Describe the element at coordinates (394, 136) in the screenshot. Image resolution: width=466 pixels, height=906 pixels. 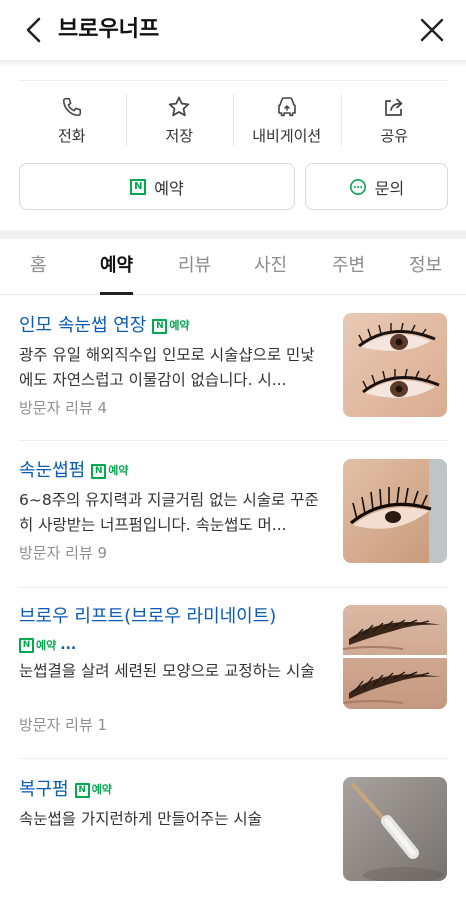
I see `share-label: 공유` at that location.